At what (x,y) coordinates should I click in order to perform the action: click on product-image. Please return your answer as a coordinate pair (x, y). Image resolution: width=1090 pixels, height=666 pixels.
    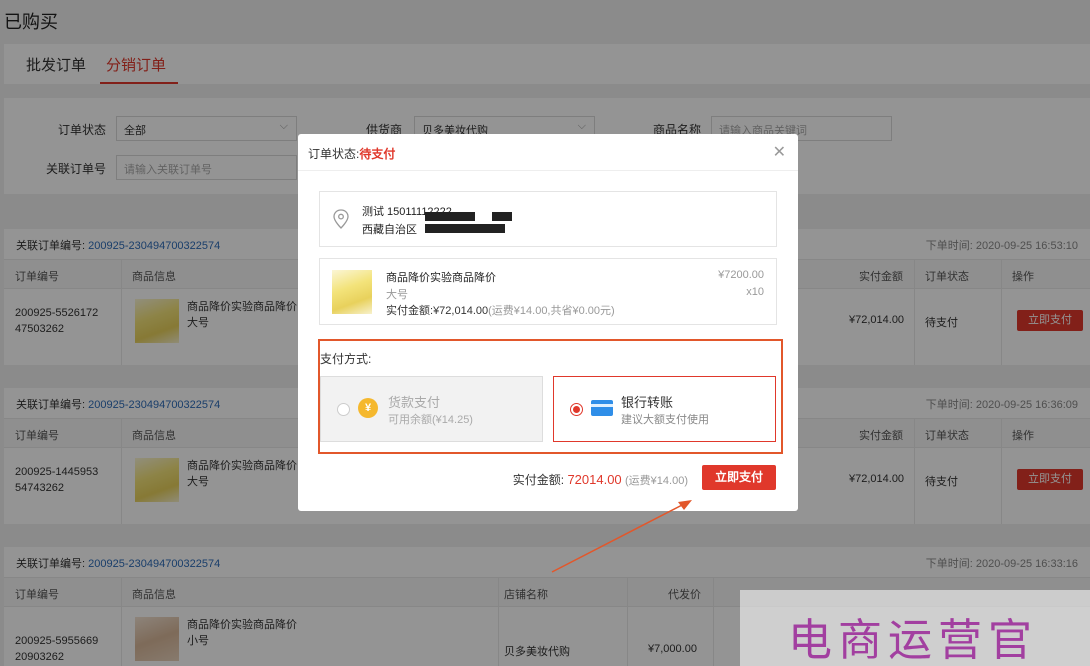
    Looking at the image, I should click on (352, 292).